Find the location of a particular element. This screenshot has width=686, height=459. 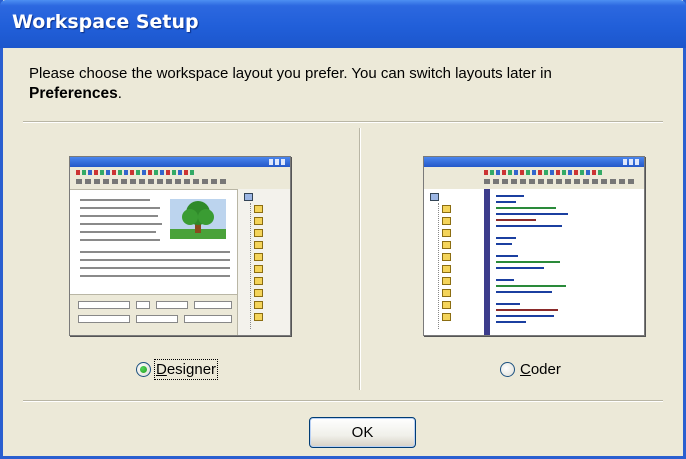

window-title: Workspace Setup is located at coordinates (105, 22).